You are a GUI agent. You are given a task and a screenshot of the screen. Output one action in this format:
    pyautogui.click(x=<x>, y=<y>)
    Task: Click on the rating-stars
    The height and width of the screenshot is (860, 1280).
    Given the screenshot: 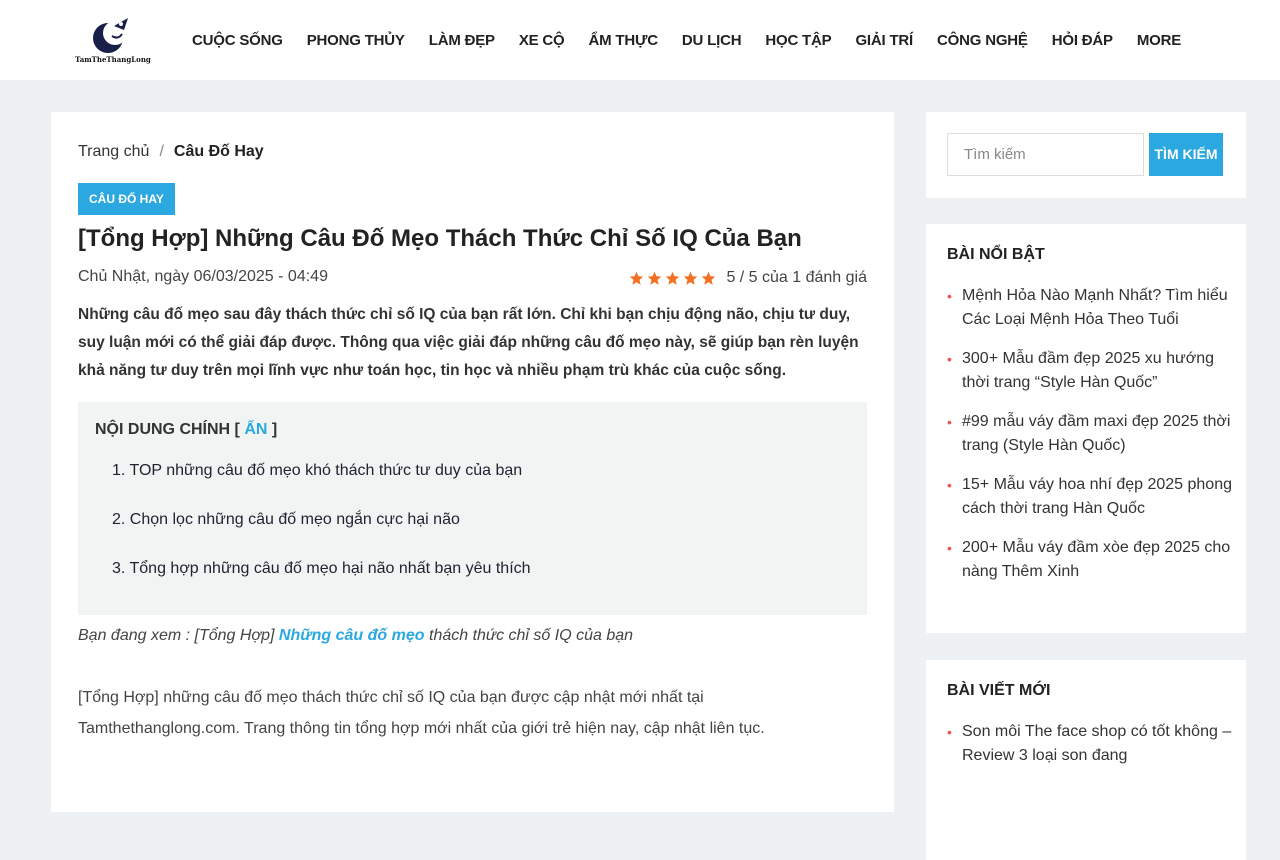 What is the action you would take?
    pyautogui.click(x=672, y=278)
    